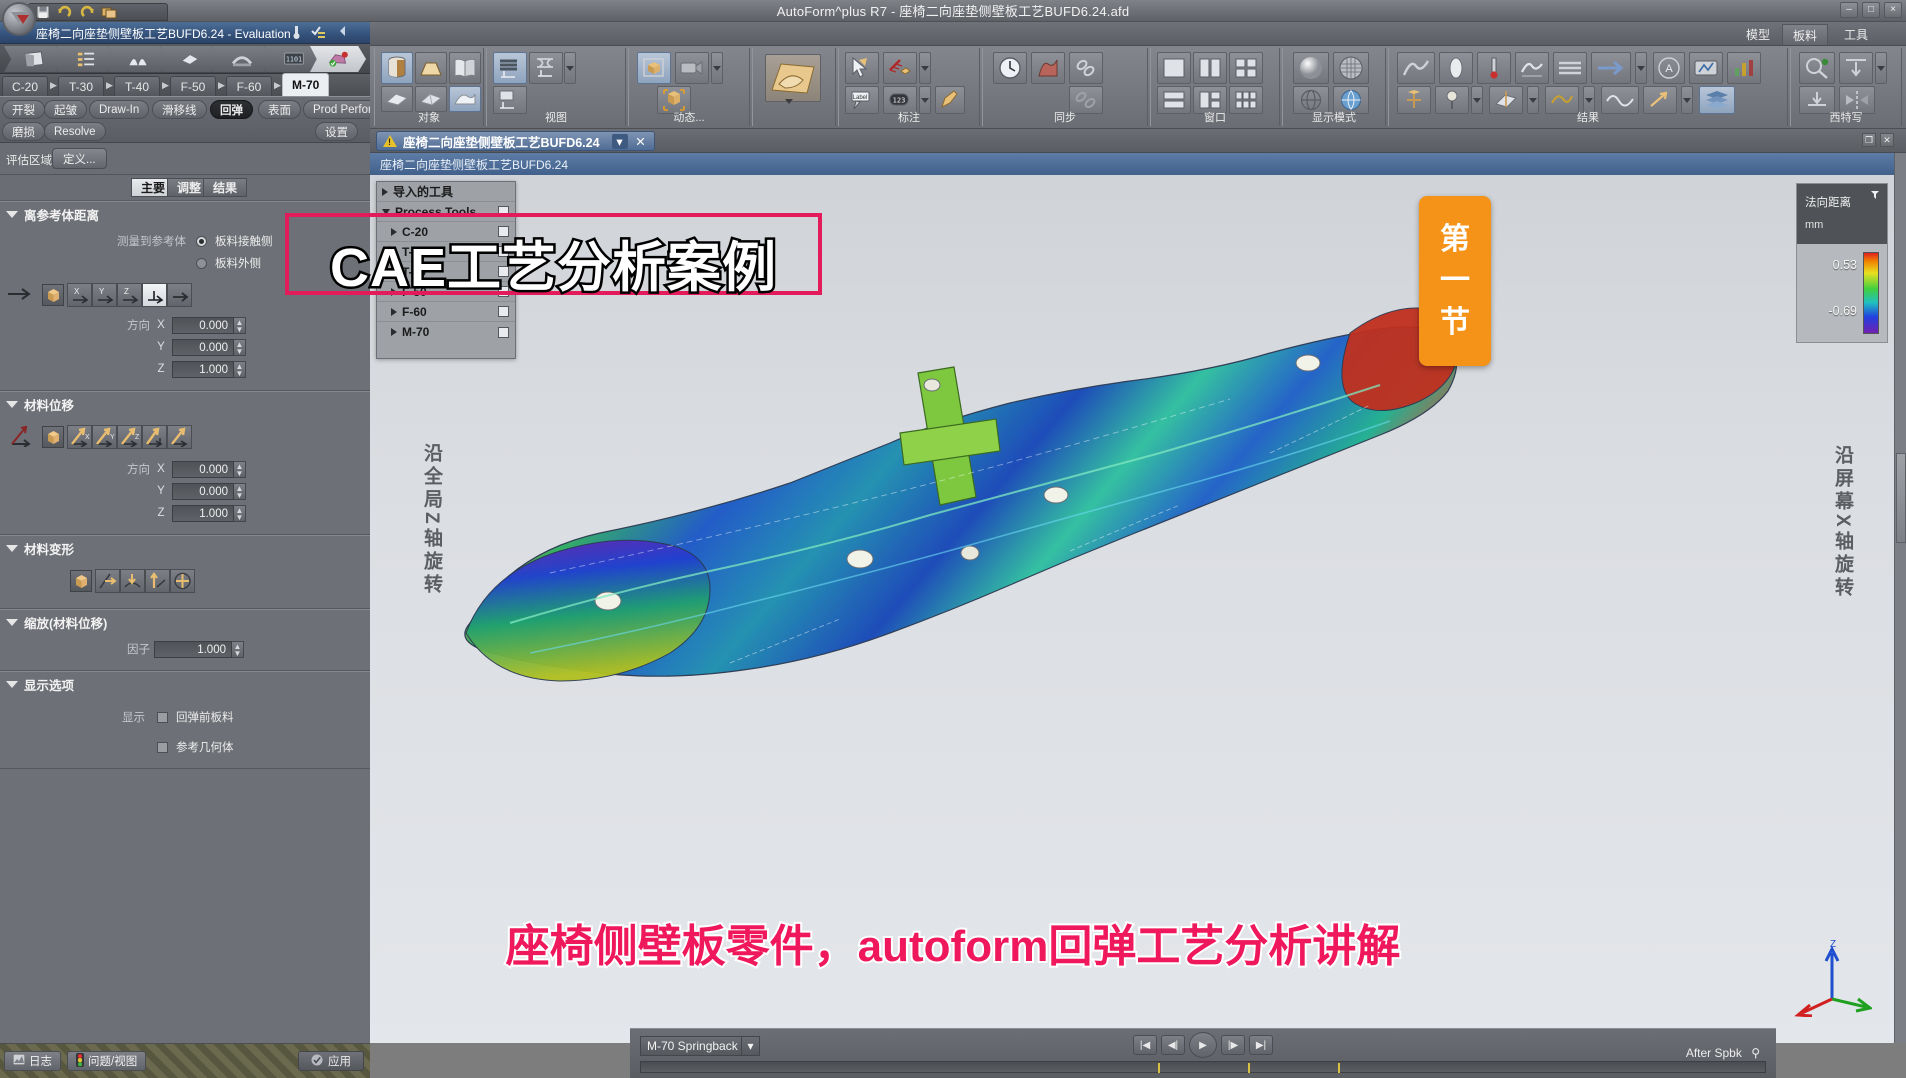 The width and height of the screenshot is (1906, 1078). What do you see at coordinates (1881, 68) in the screenshot?
I see `closeup-fit-dropdown` at bounding box center [1881, 68].